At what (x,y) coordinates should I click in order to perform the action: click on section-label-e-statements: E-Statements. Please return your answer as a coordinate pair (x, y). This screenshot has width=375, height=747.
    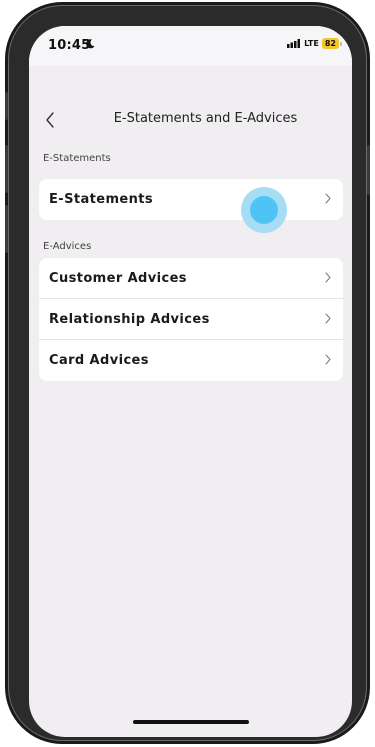
    Looking at the image, I should click on (77, 158).